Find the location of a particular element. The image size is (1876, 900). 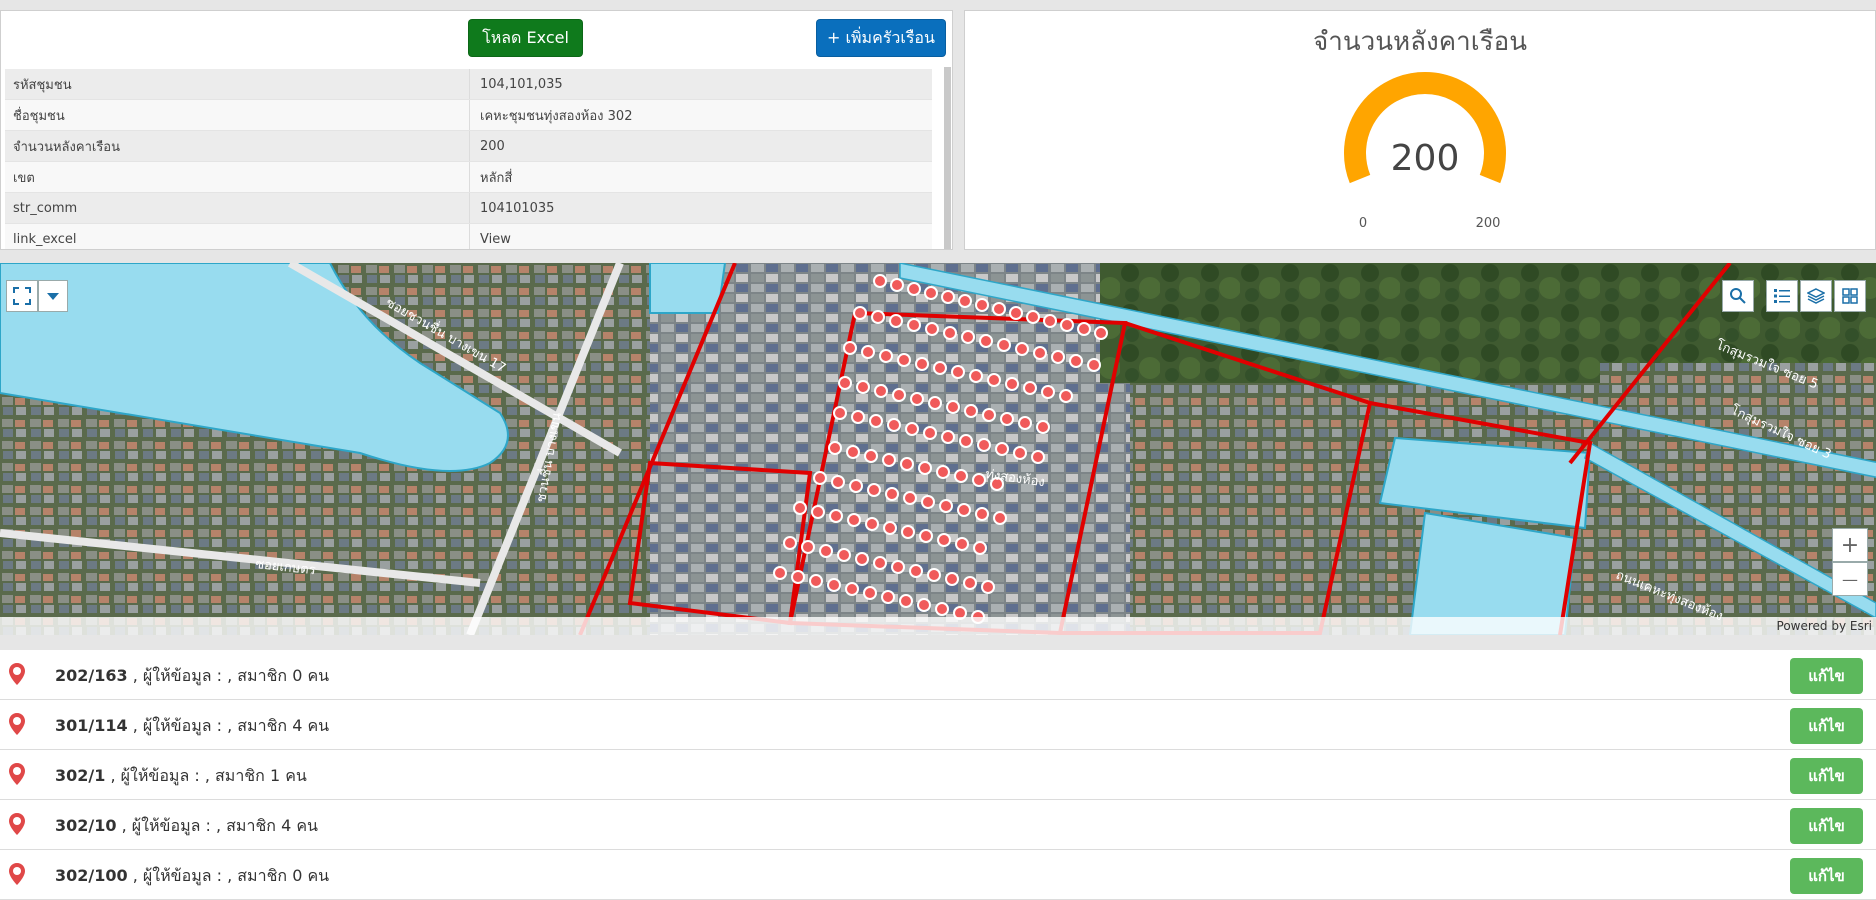

zoom-out-button: — is located at coordinates (1850, 579).